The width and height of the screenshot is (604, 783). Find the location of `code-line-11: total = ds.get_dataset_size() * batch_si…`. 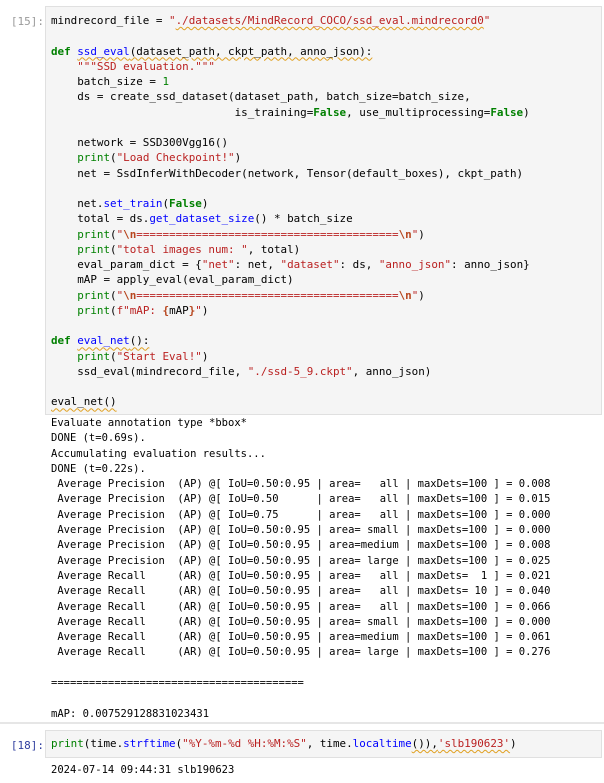

code-line-11: total = ds.get_dataset_size() * batch_si… is located at coordinates (202, 219).